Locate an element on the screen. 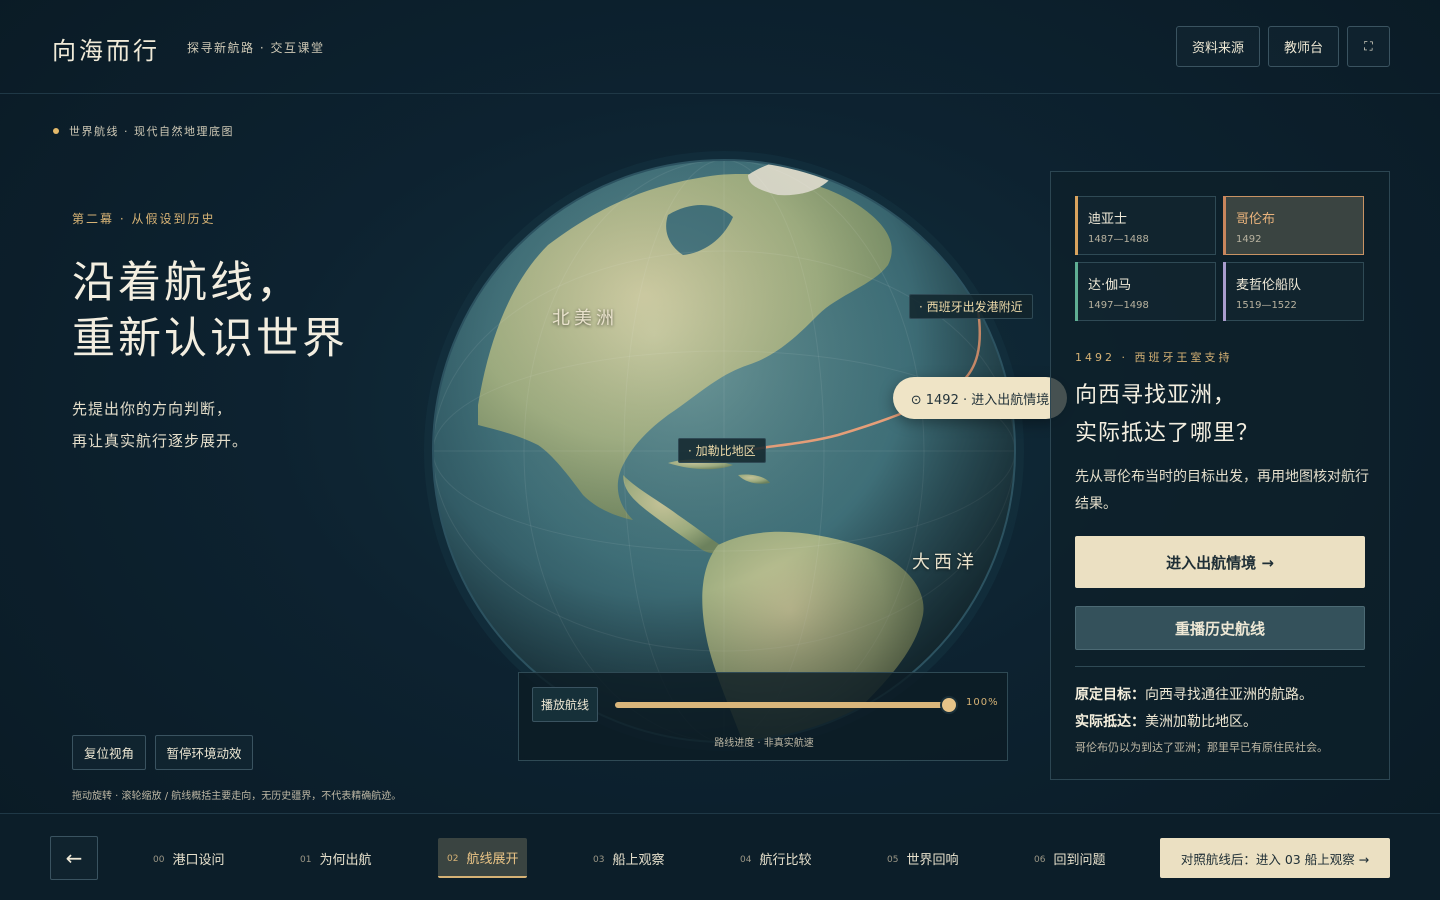  voyage-title-line-1: 向西寻找亚洲， is located at coordinates (1156, 395).